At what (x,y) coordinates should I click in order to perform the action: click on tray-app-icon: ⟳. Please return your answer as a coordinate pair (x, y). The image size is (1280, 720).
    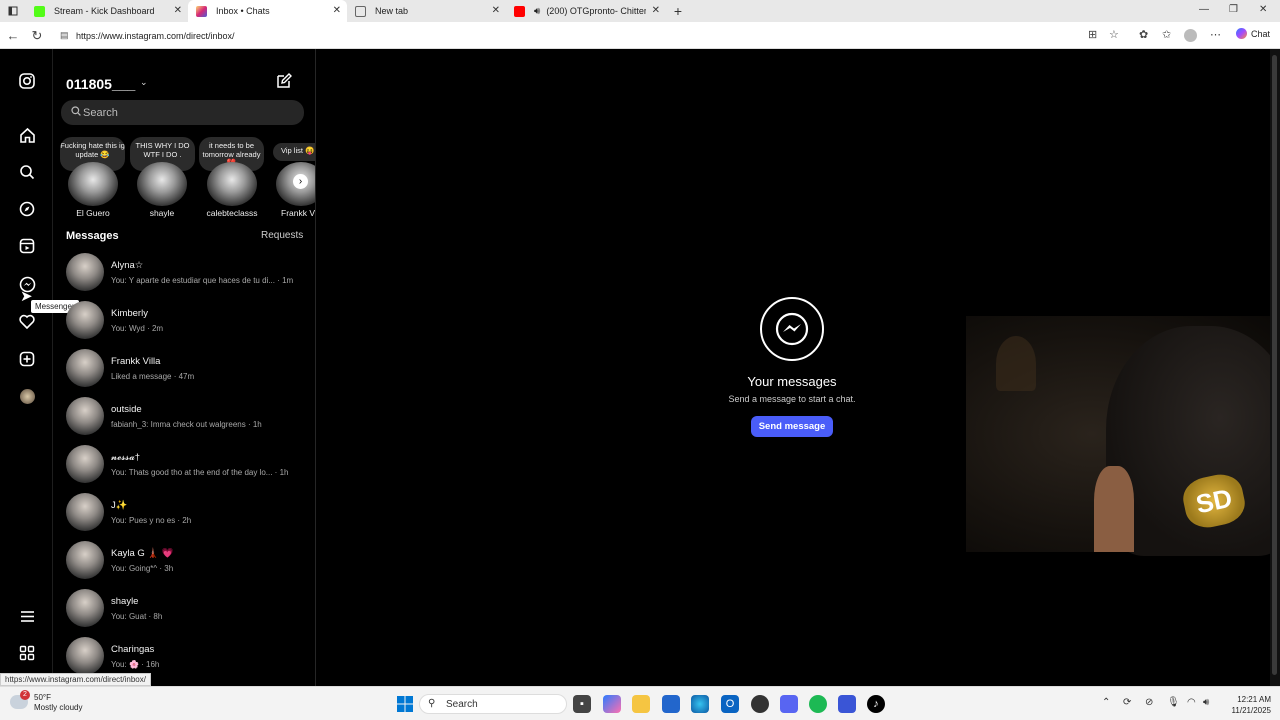
    Looking at the image, I should click on (1127, 702).